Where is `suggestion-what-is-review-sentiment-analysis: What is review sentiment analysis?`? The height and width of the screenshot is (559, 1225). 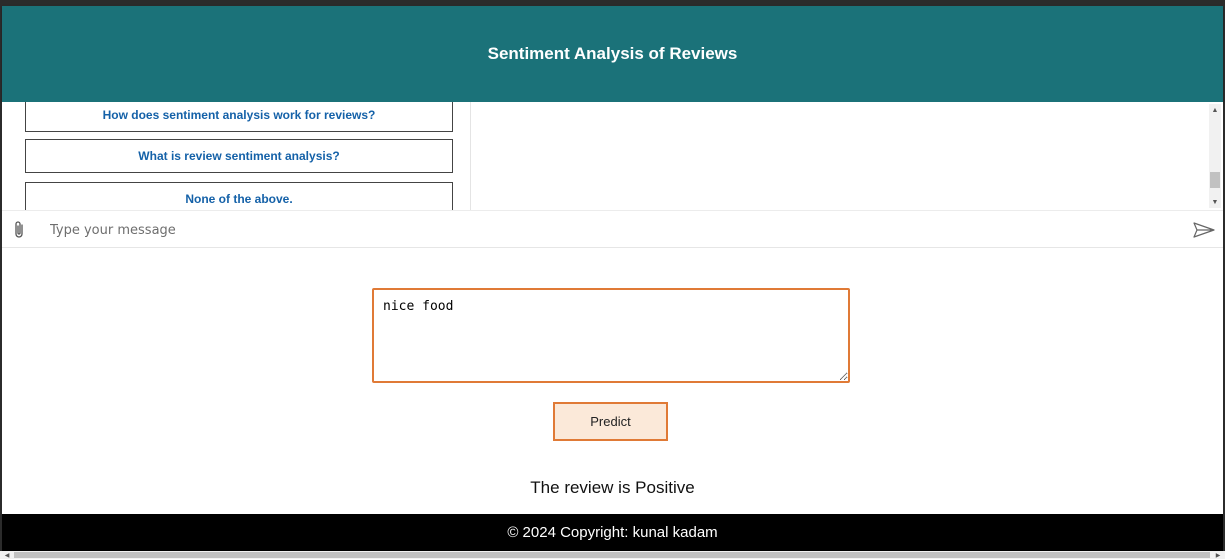
suggestion-what-is-review-sentiment-analysis: What is review sentiment analysis? is located at coordinates (239, 156).